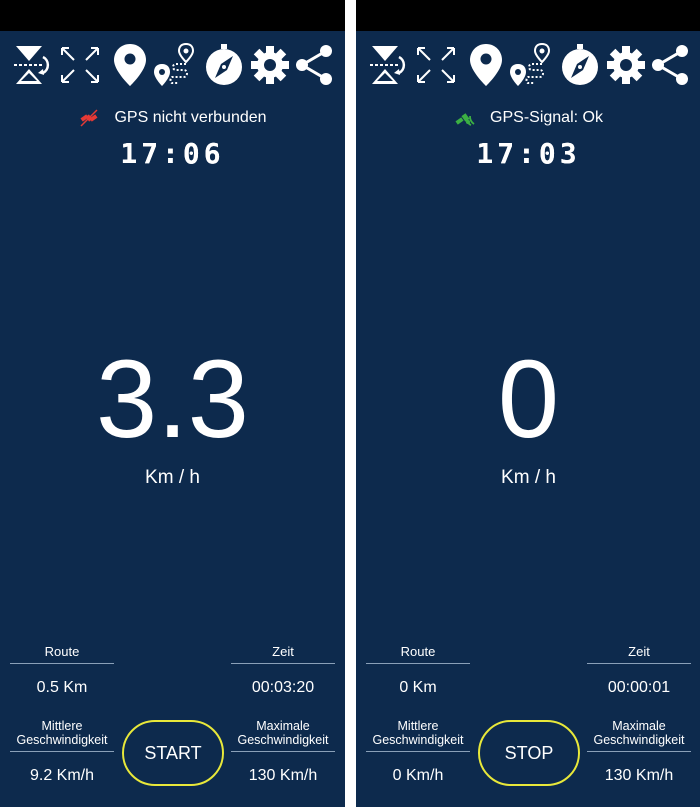 The height and width of the screenshot is (807, 700). Describe the element at coordinates (528, 153) in the screenshot. I see `clock-display: 17:03` at that location.